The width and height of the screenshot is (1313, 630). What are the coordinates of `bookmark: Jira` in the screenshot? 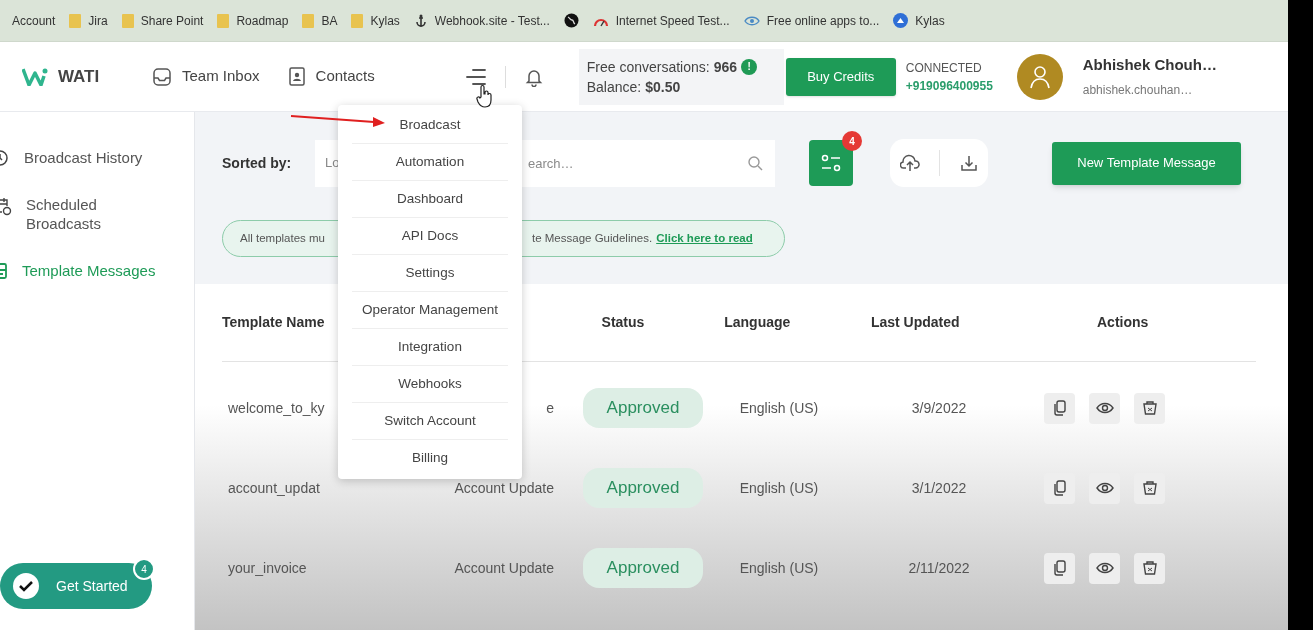 It's located at (88, 20).